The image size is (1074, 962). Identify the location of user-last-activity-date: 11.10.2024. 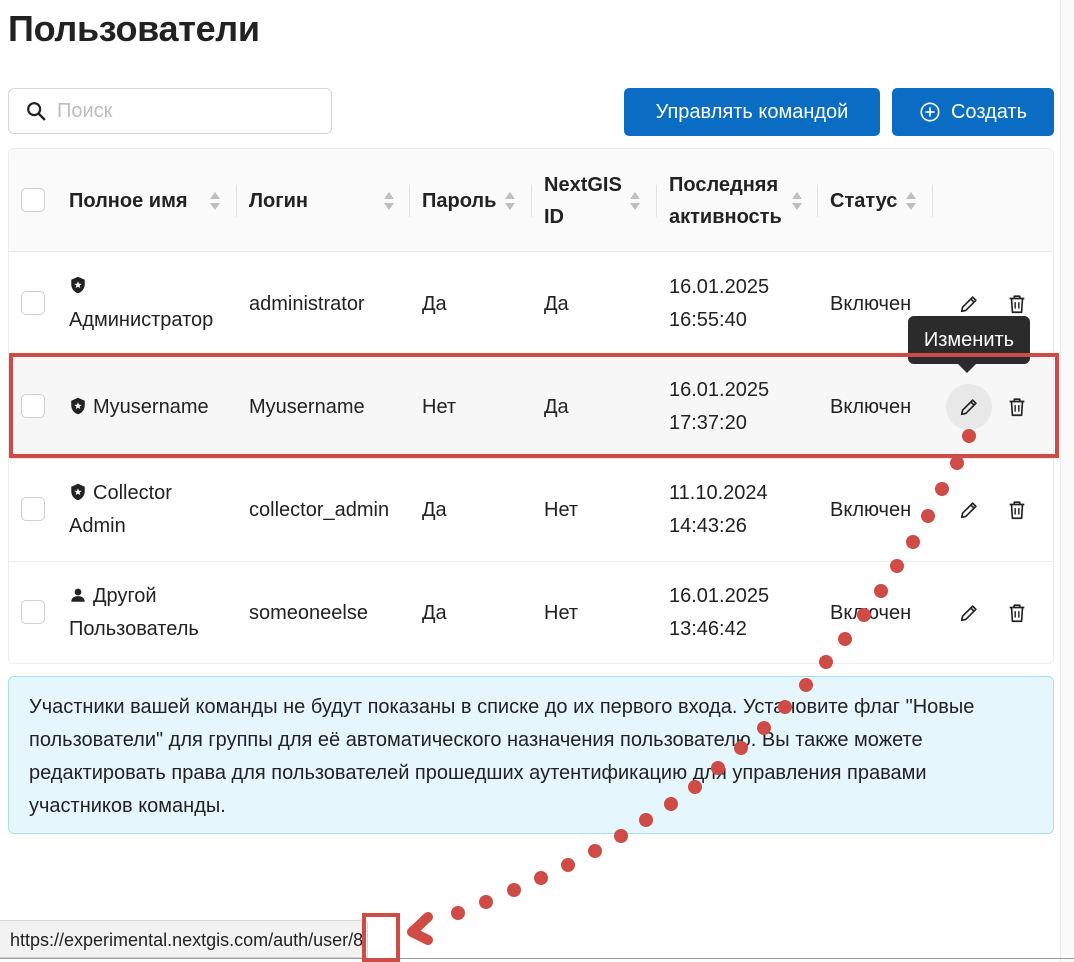
(718, 493).